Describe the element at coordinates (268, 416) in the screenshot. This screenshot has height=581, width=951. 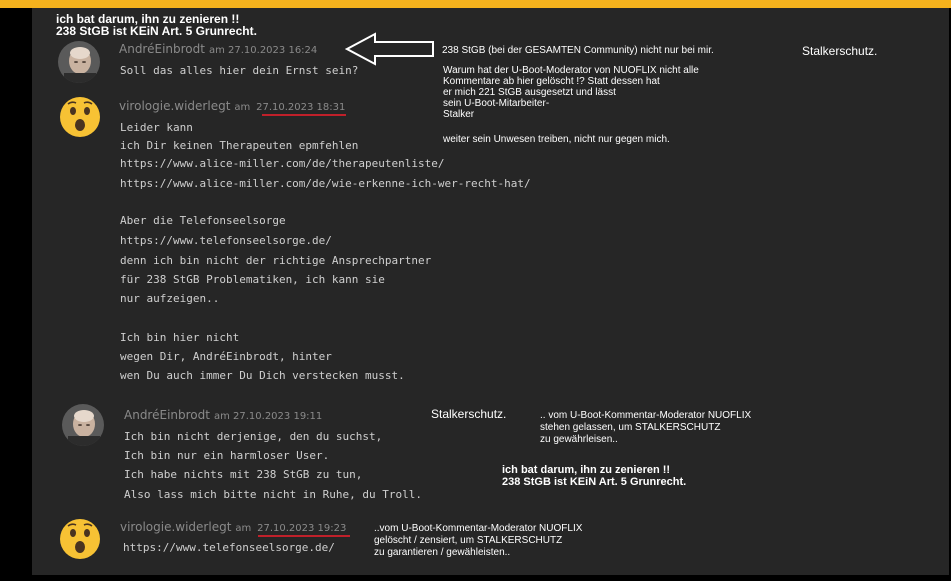
I see `comment-date: am 27.10.2023 19:11` at that location.